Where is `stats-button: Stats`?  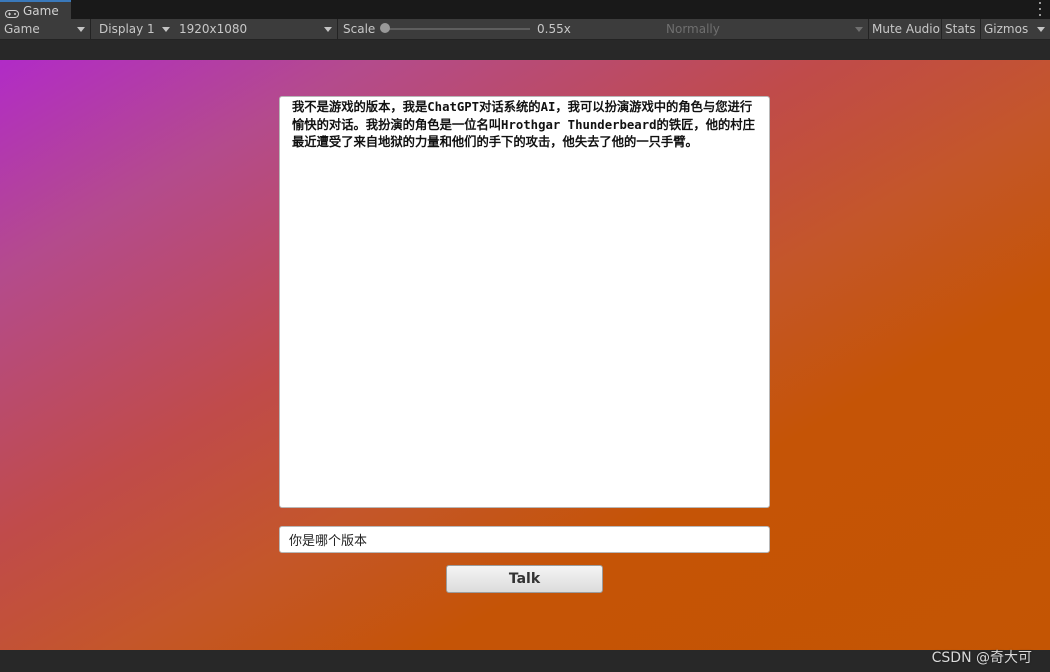 stats-button: Stats is located at coordinates (960, 29).